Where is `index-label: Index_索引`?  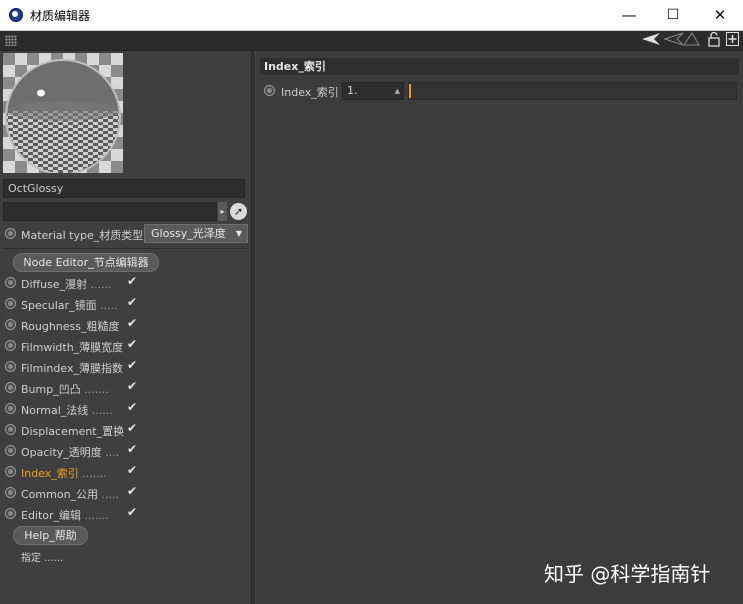 index-label: Index_索引 is located at coordinates (310, 92).